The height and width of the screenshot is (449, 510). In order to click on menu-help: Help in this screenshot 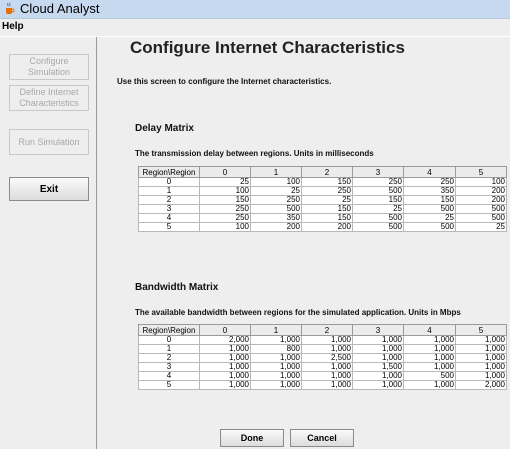, I will do `click(13, 26)`.